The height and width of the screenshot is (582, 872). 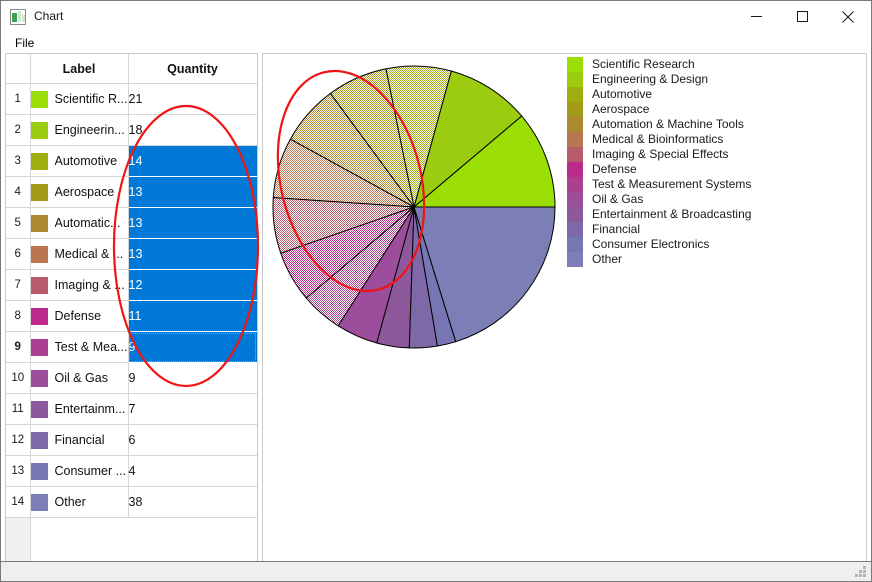 I want to click on minimize-icon, so click(x=756, y=16).